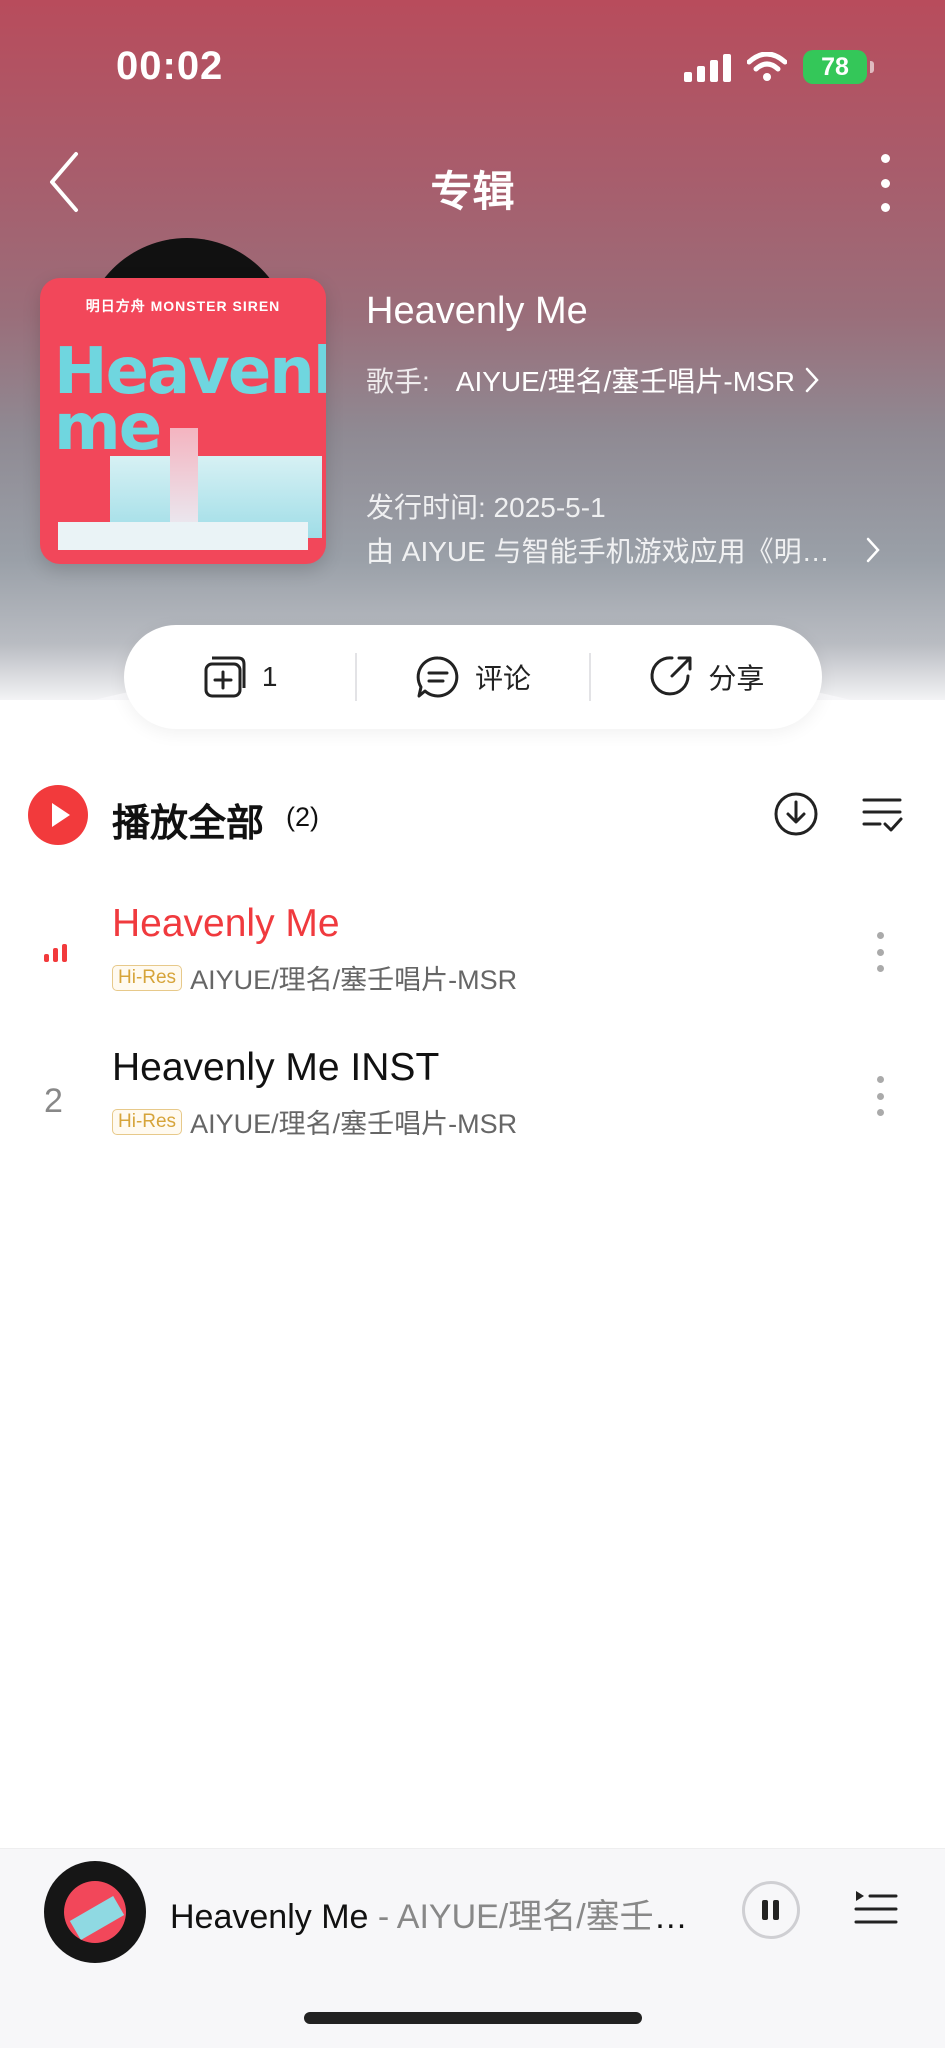 The height and width of the screenshot is (2048, 945). I want to click on album-description: 由 AIYUE 与智能手机游戏应用《明日方舟》, so click(626, 550).